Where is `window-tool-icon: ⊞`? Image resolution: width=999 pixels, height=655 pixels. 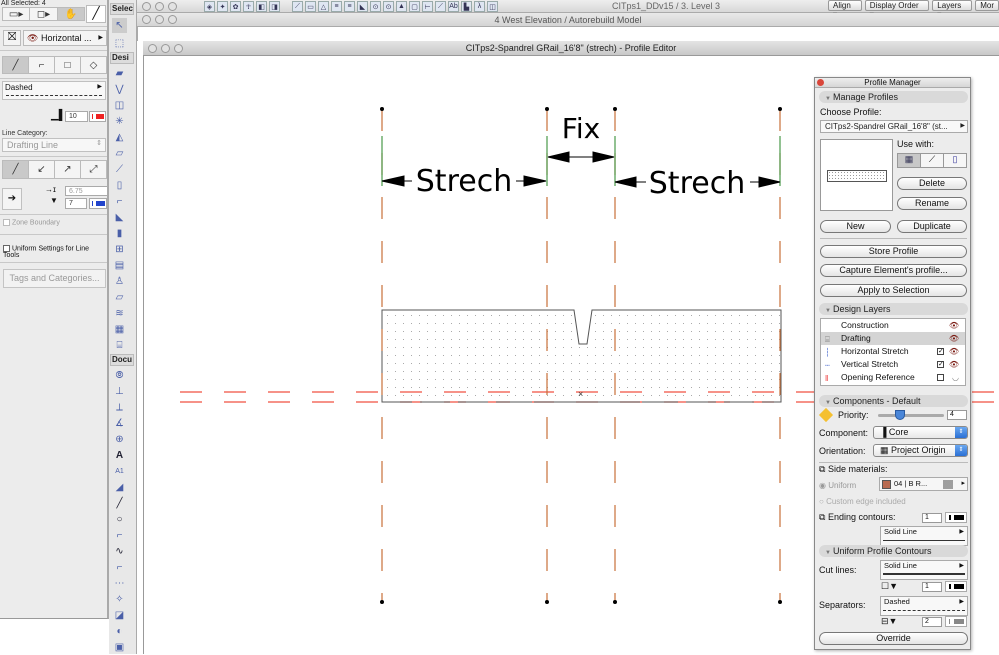
window-tool-icon: ⊞ is located at coordinates (119, 249).